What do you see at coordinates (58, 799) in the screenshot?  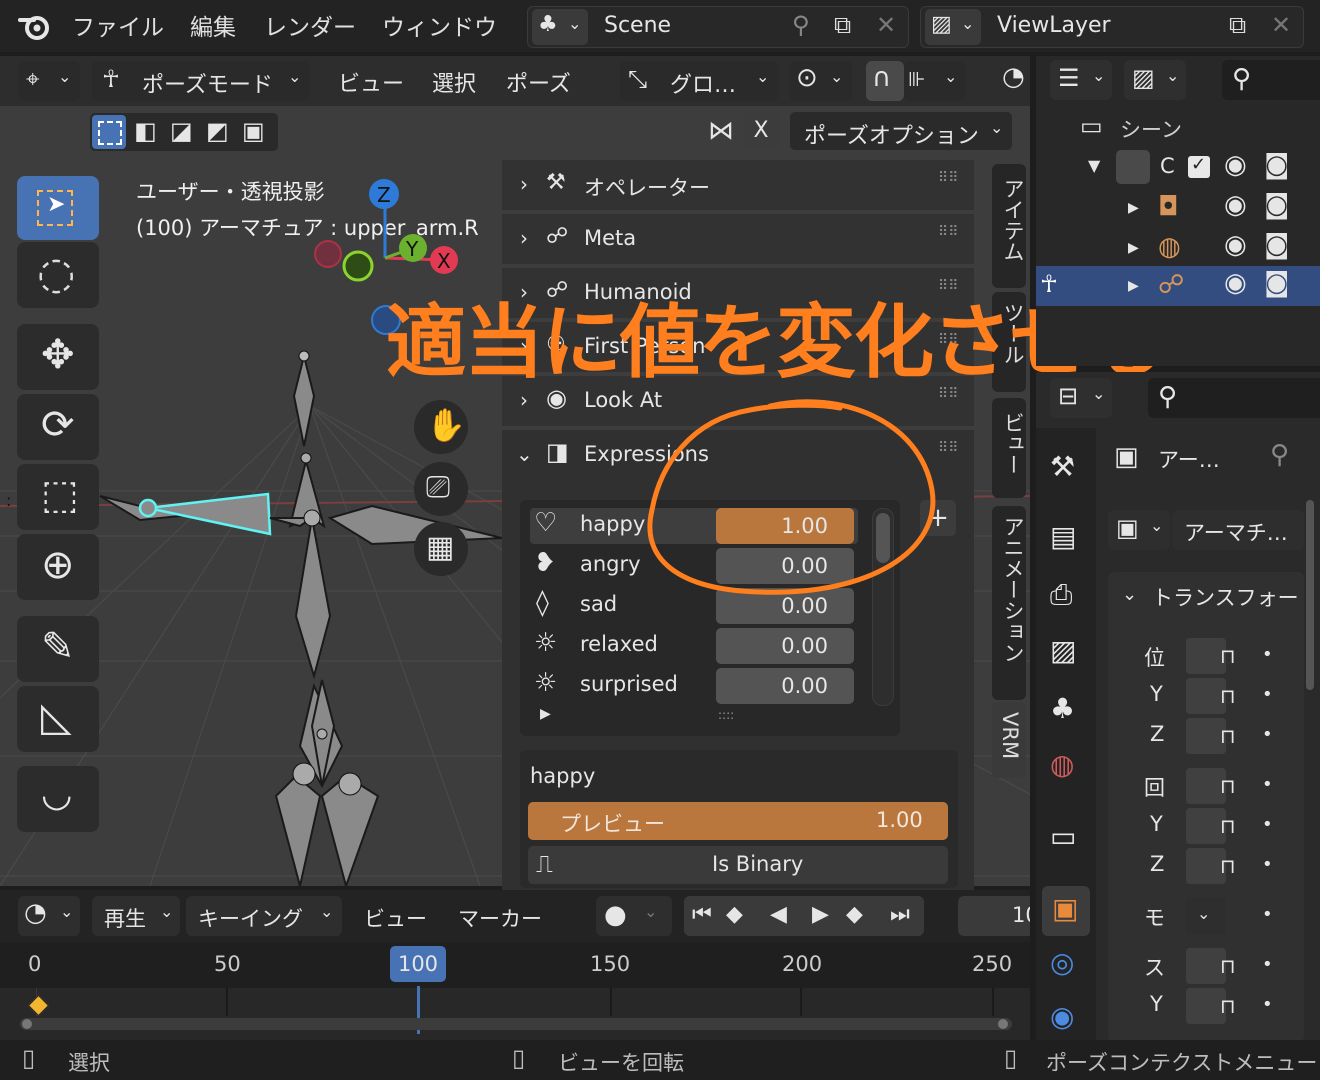 I see `tool-breakdowner: ◡` at bounding box center [58, 799].